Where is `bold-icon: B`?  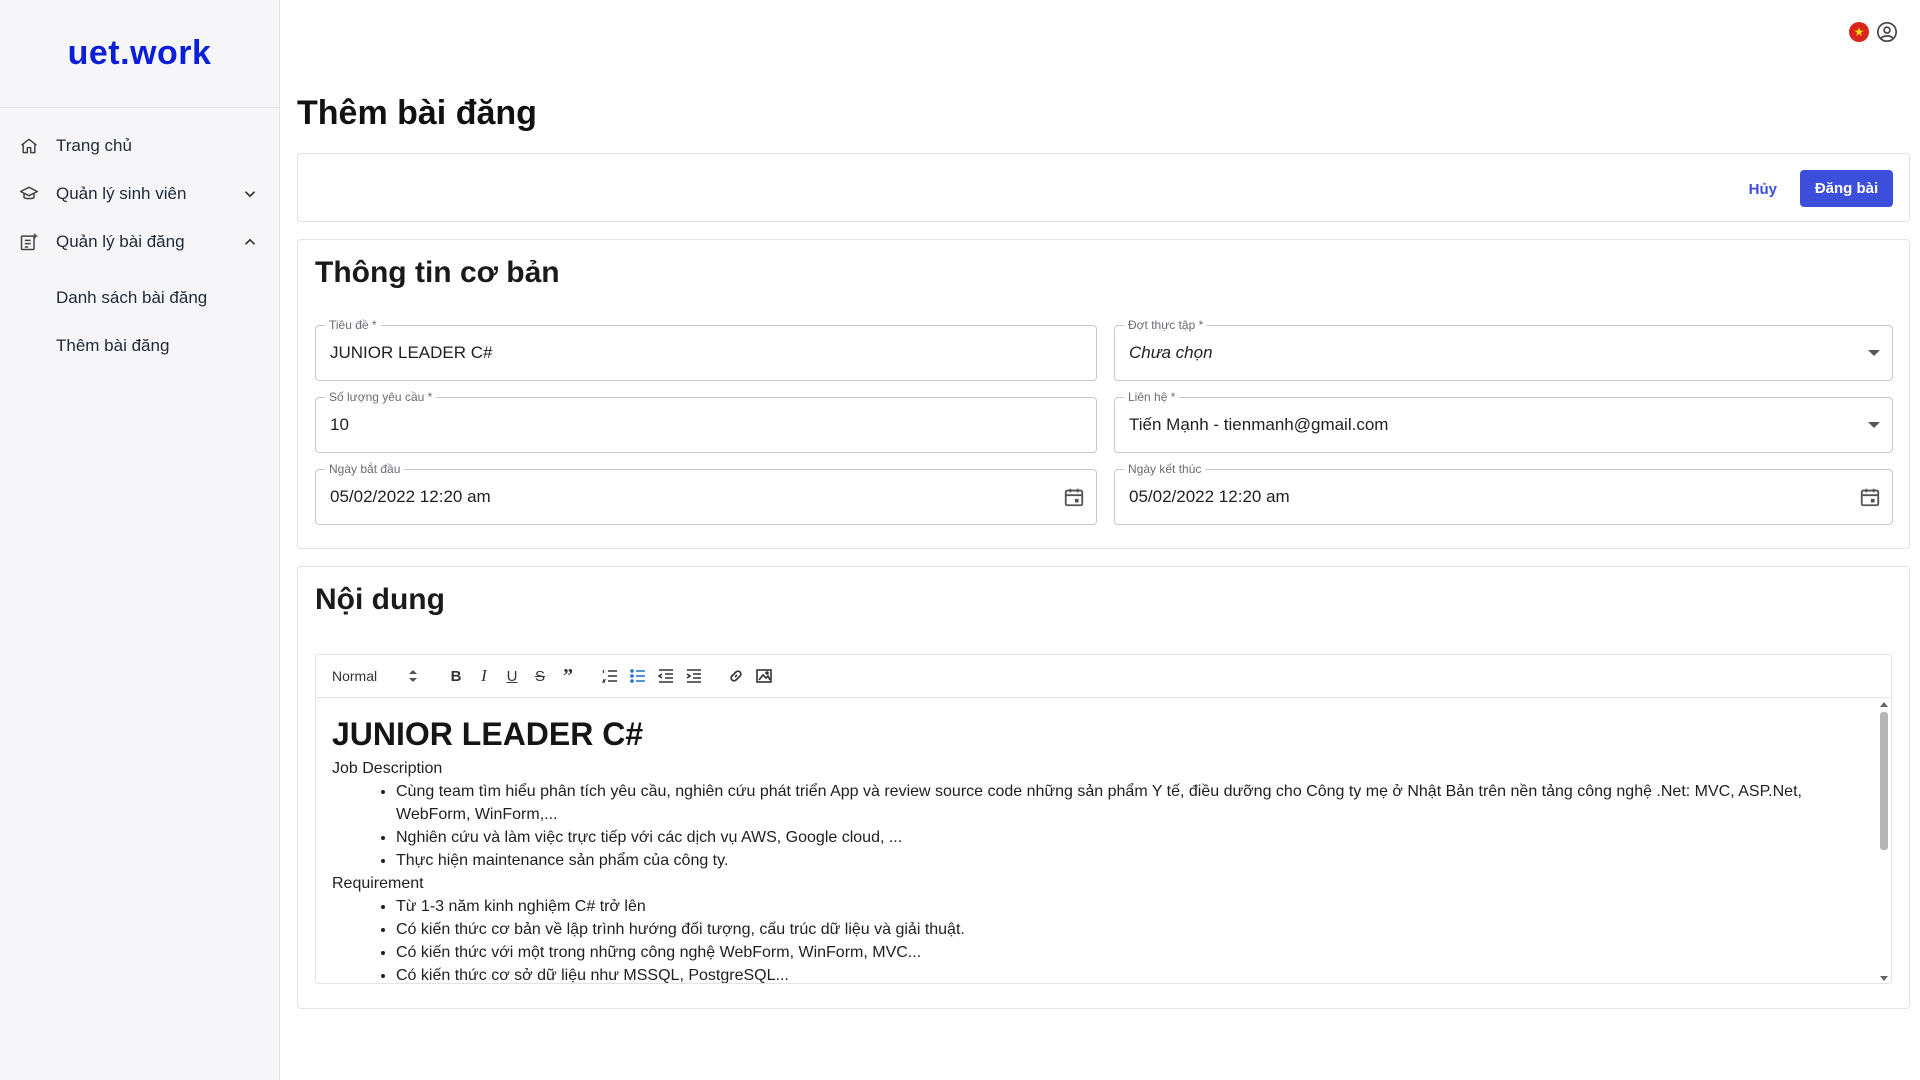 bold-icon: B is located at coordinates (456, 676).